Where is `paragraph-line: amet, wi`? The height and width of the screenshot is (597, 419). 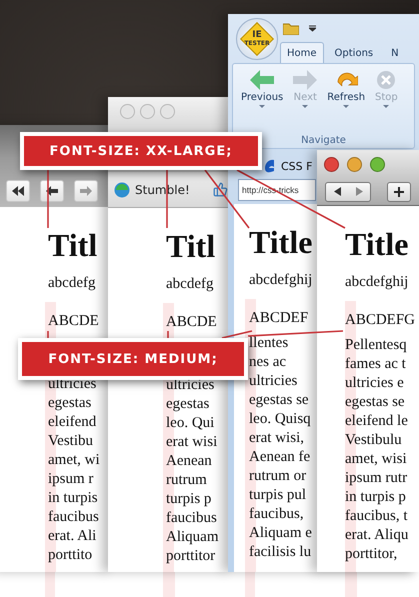 paragraph-line: amet, wi is located at coordinates (74, 460).